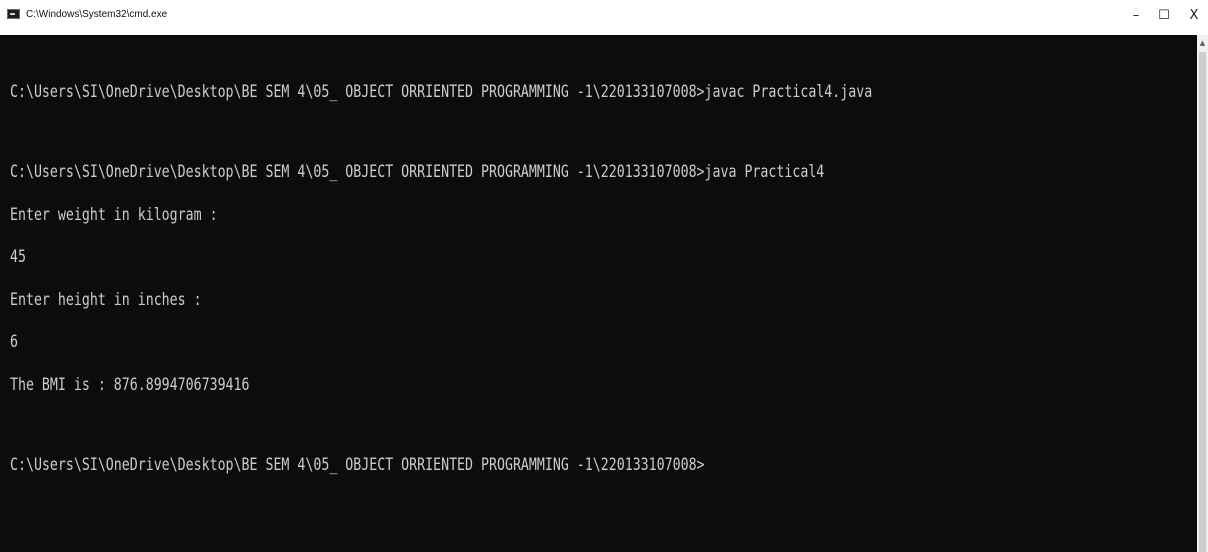  I want to click on console-line-weight-prompt: Enter weight in kilogram :, so click(114, 215).